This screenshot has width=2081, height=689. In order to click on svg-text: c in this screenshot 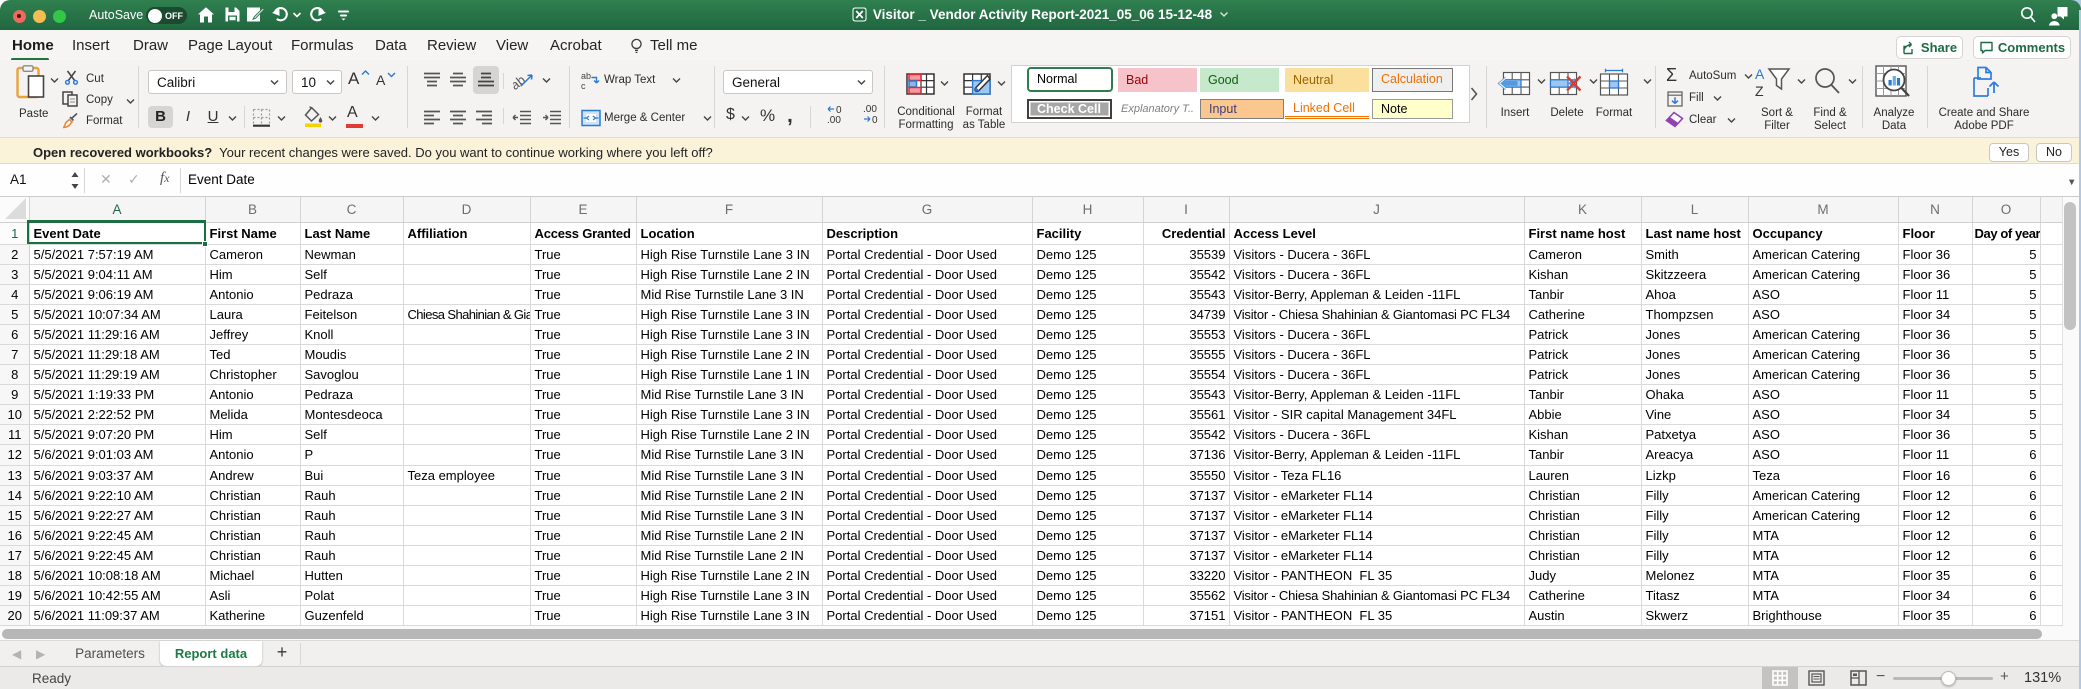, I will do `click(583, 85)`.